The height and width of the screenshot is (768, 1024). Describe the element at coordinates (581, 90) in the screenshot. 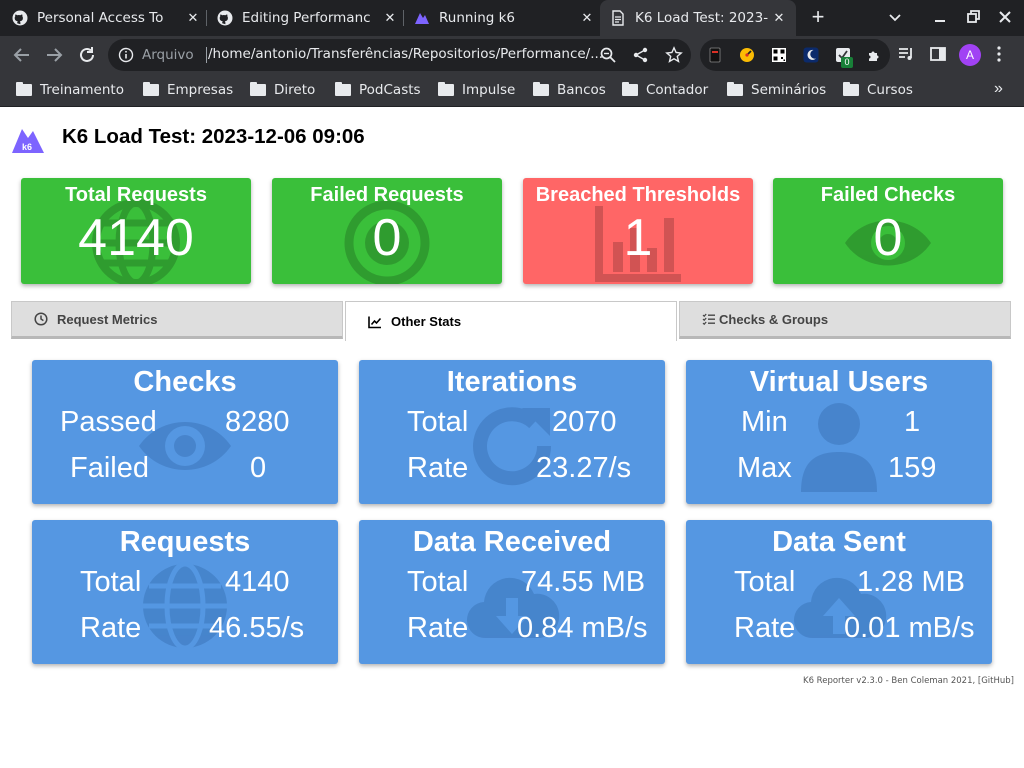

I see `bookmark-label: Bancos` at that location.